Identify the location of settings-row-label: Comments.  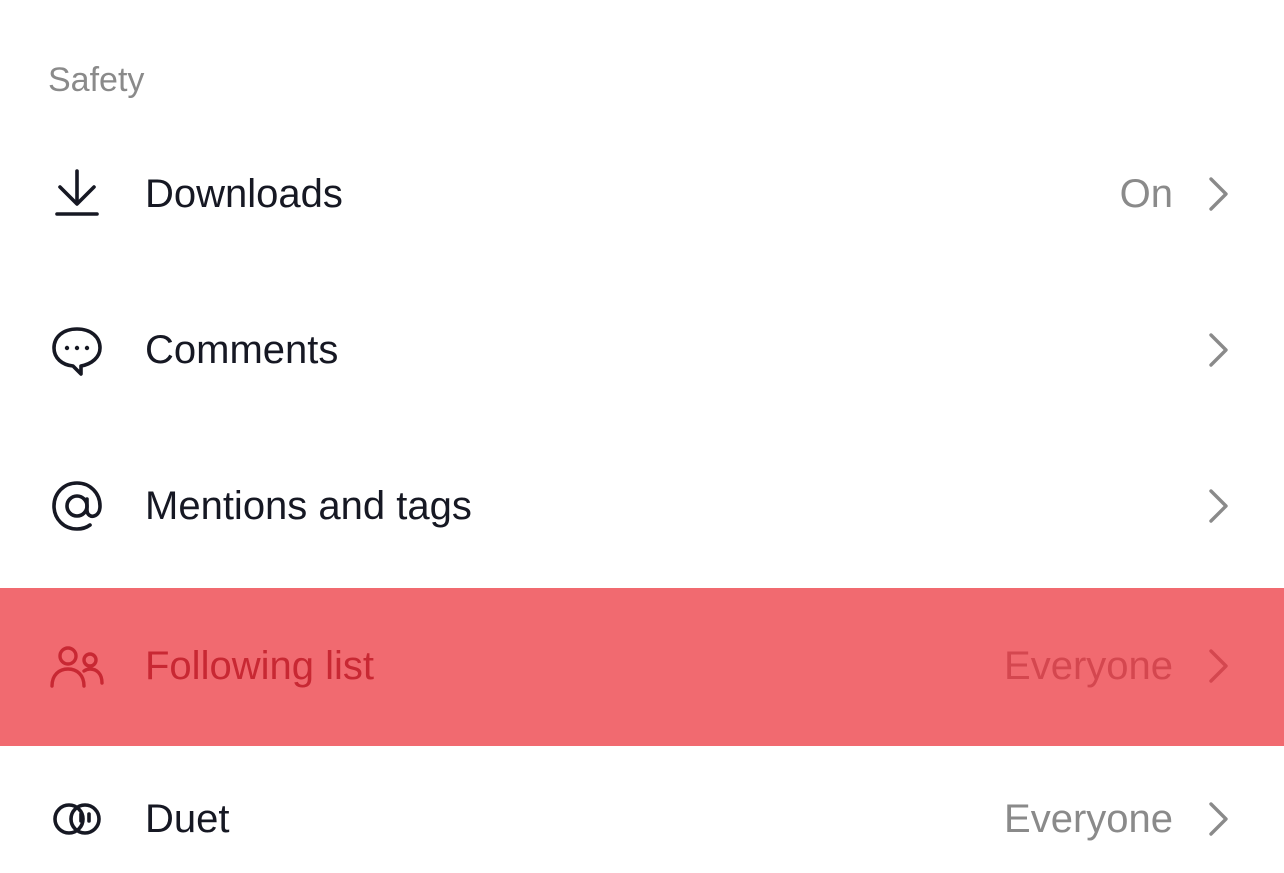
(242, 350).